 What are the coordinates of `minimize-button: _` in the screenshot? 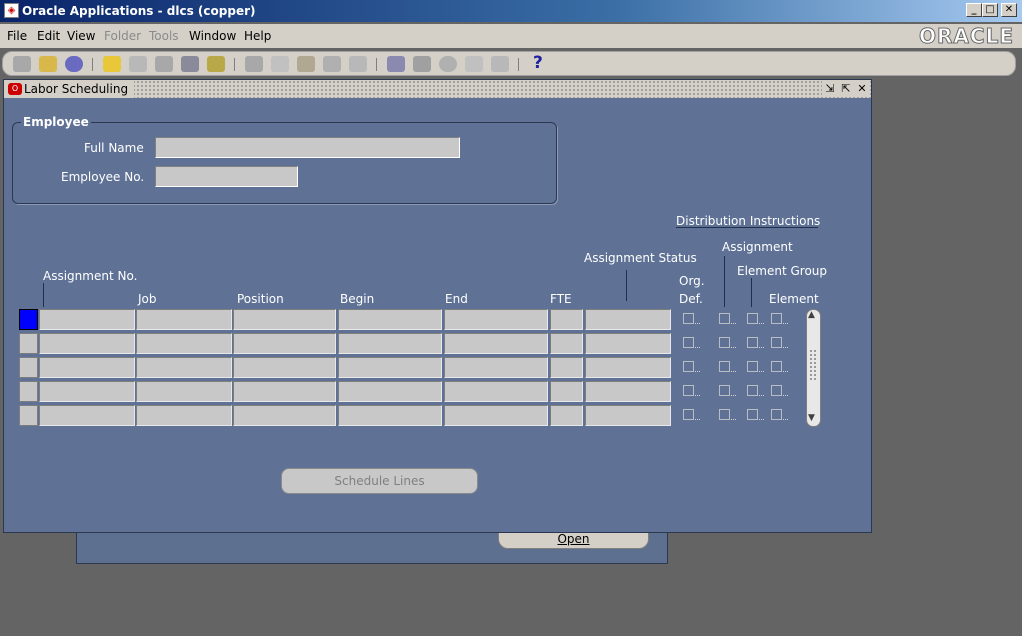 It's located at (974, 10).